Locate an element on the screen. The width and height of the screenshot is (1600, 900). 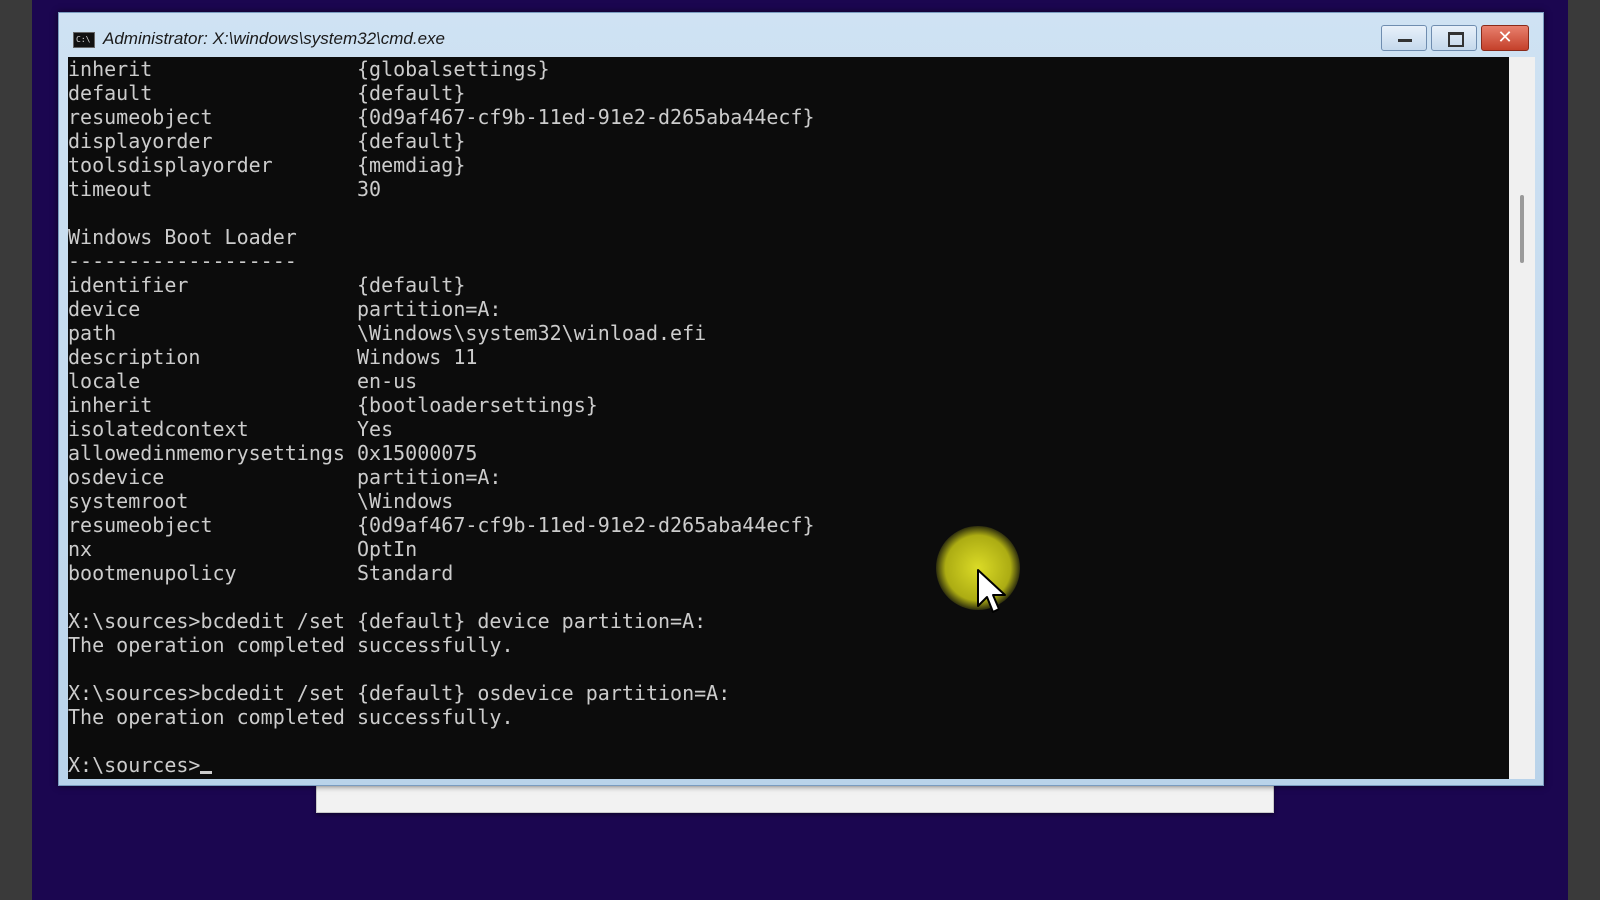
console-line: default {default} is located at coordinates (267, 93).